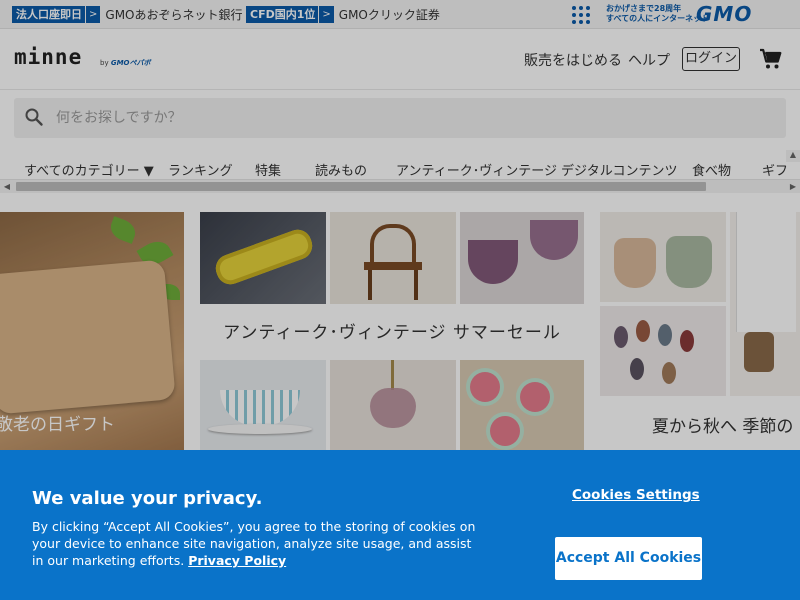 This screenshot has height=600, width=800. What do you see at coordinates (711, 59) in the screenshot?
I see `login-button: ログイン` at bounding box center [711, 59].